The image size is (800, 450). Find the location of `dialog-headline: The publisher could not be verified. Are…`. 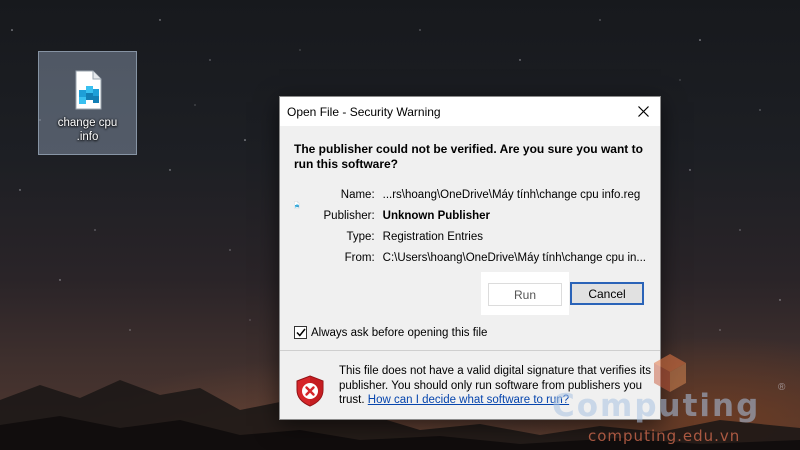

dialog-headline: The publisher could not be verified. Are… is located at coordinates (468, 156).